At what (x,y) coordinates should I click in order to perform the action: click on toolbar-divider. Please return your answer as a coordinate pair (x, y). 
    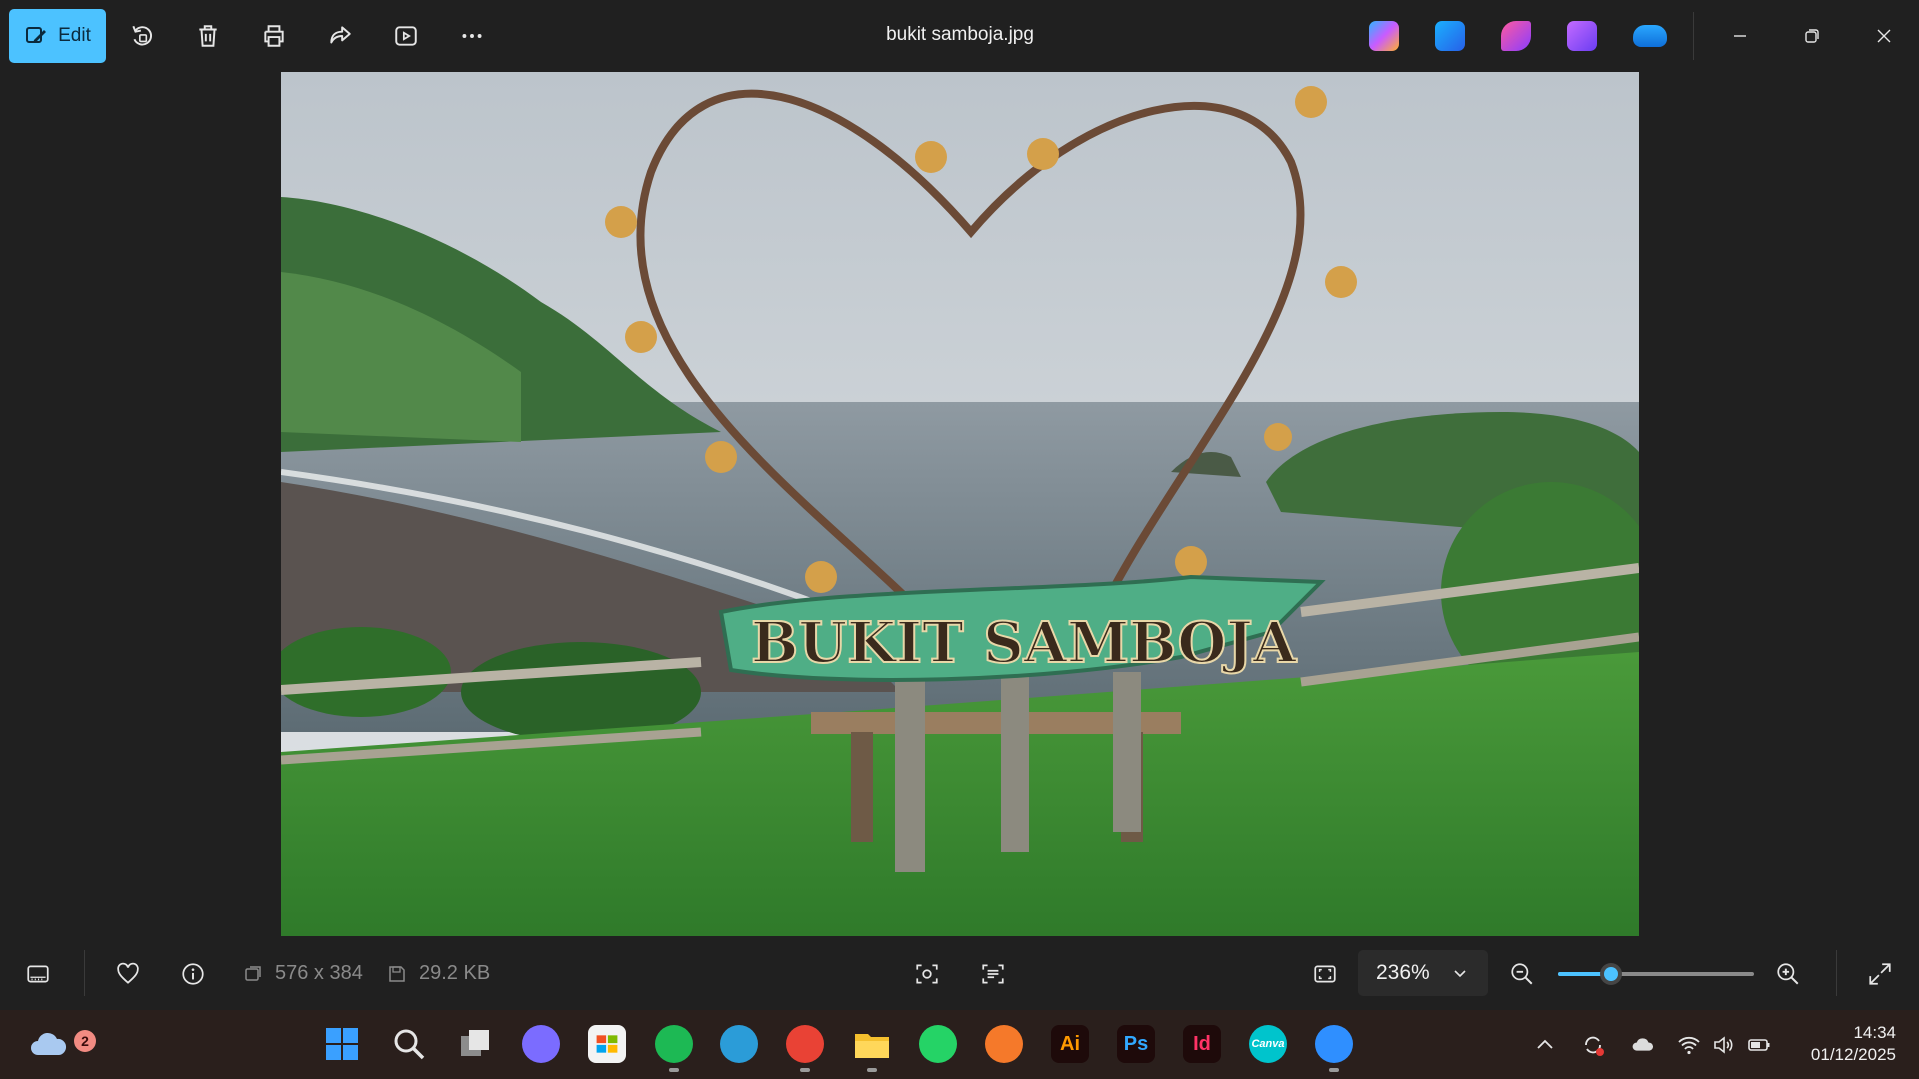
    Looking at the image, I should click on (1693, 36).